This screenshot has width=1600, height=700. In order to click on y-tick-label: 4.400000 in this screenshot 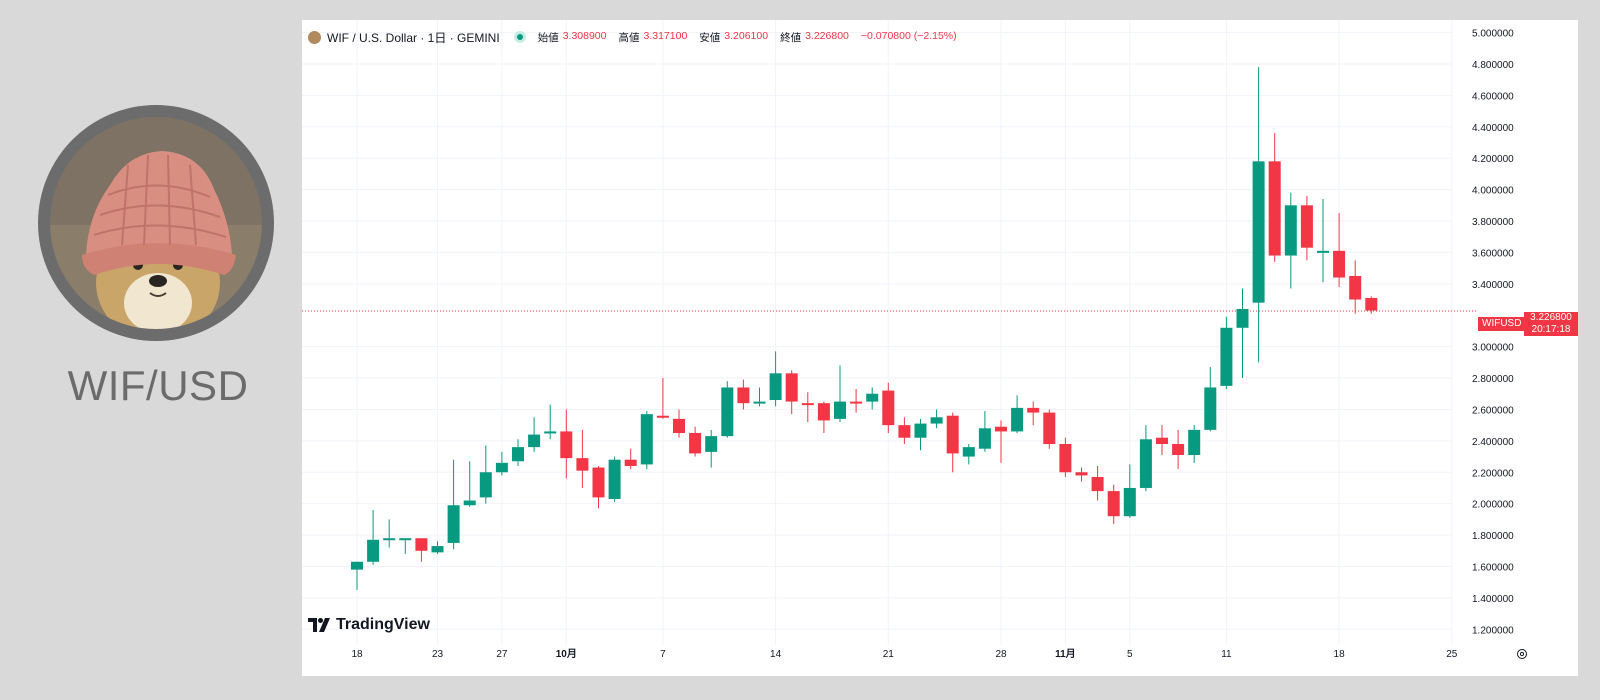, I will do `click(1493, 128)`.